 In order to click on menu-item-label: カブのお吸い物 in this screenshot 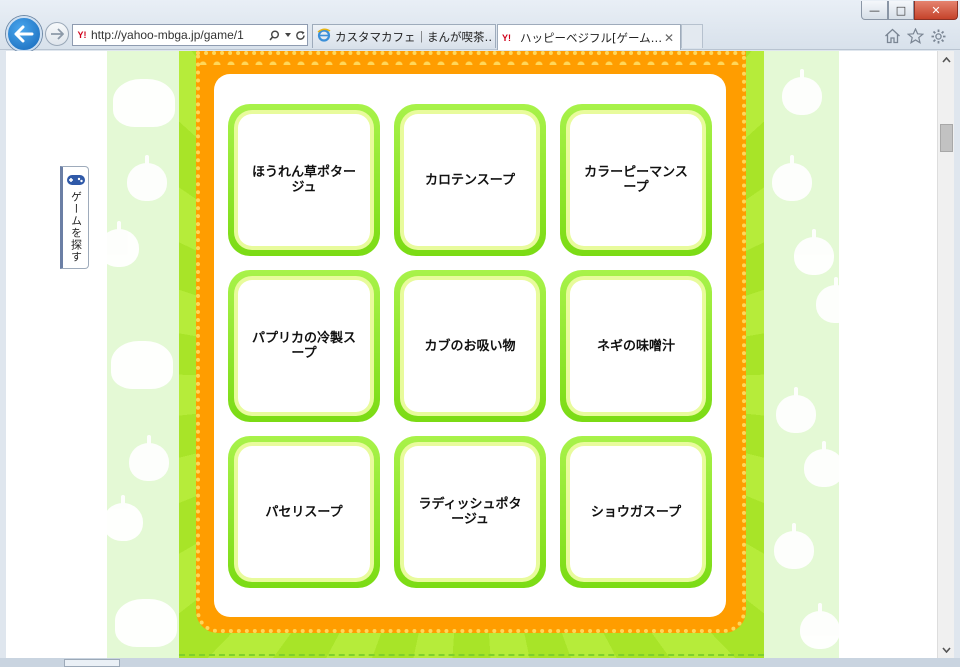, I will do `click(470, 346)`.